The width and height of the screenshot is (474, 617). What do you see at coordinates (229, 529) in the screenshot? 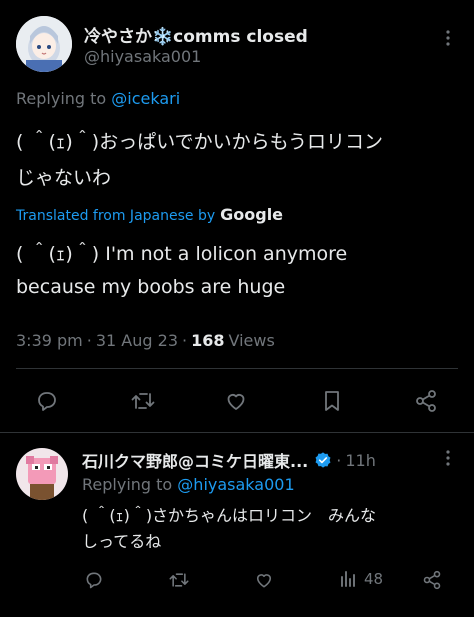
I see `tweet-text: ( ＾(ｪ)＾)さかちゃんはロリコン みんな しってるね` at bounding box center [229, 529].